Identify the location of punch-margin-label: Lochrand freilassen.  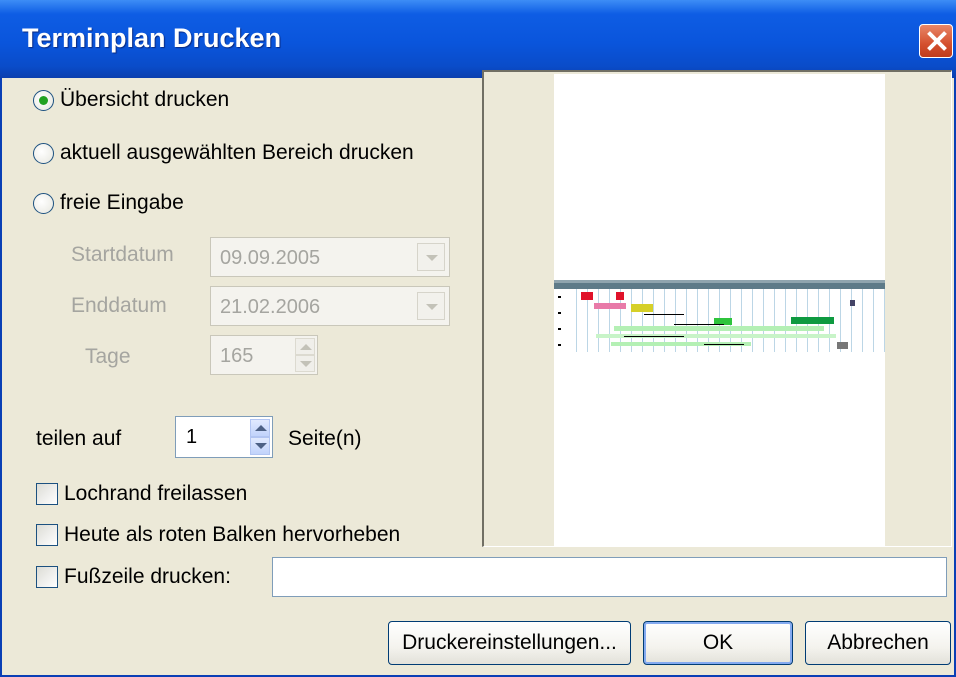
(155, 494).